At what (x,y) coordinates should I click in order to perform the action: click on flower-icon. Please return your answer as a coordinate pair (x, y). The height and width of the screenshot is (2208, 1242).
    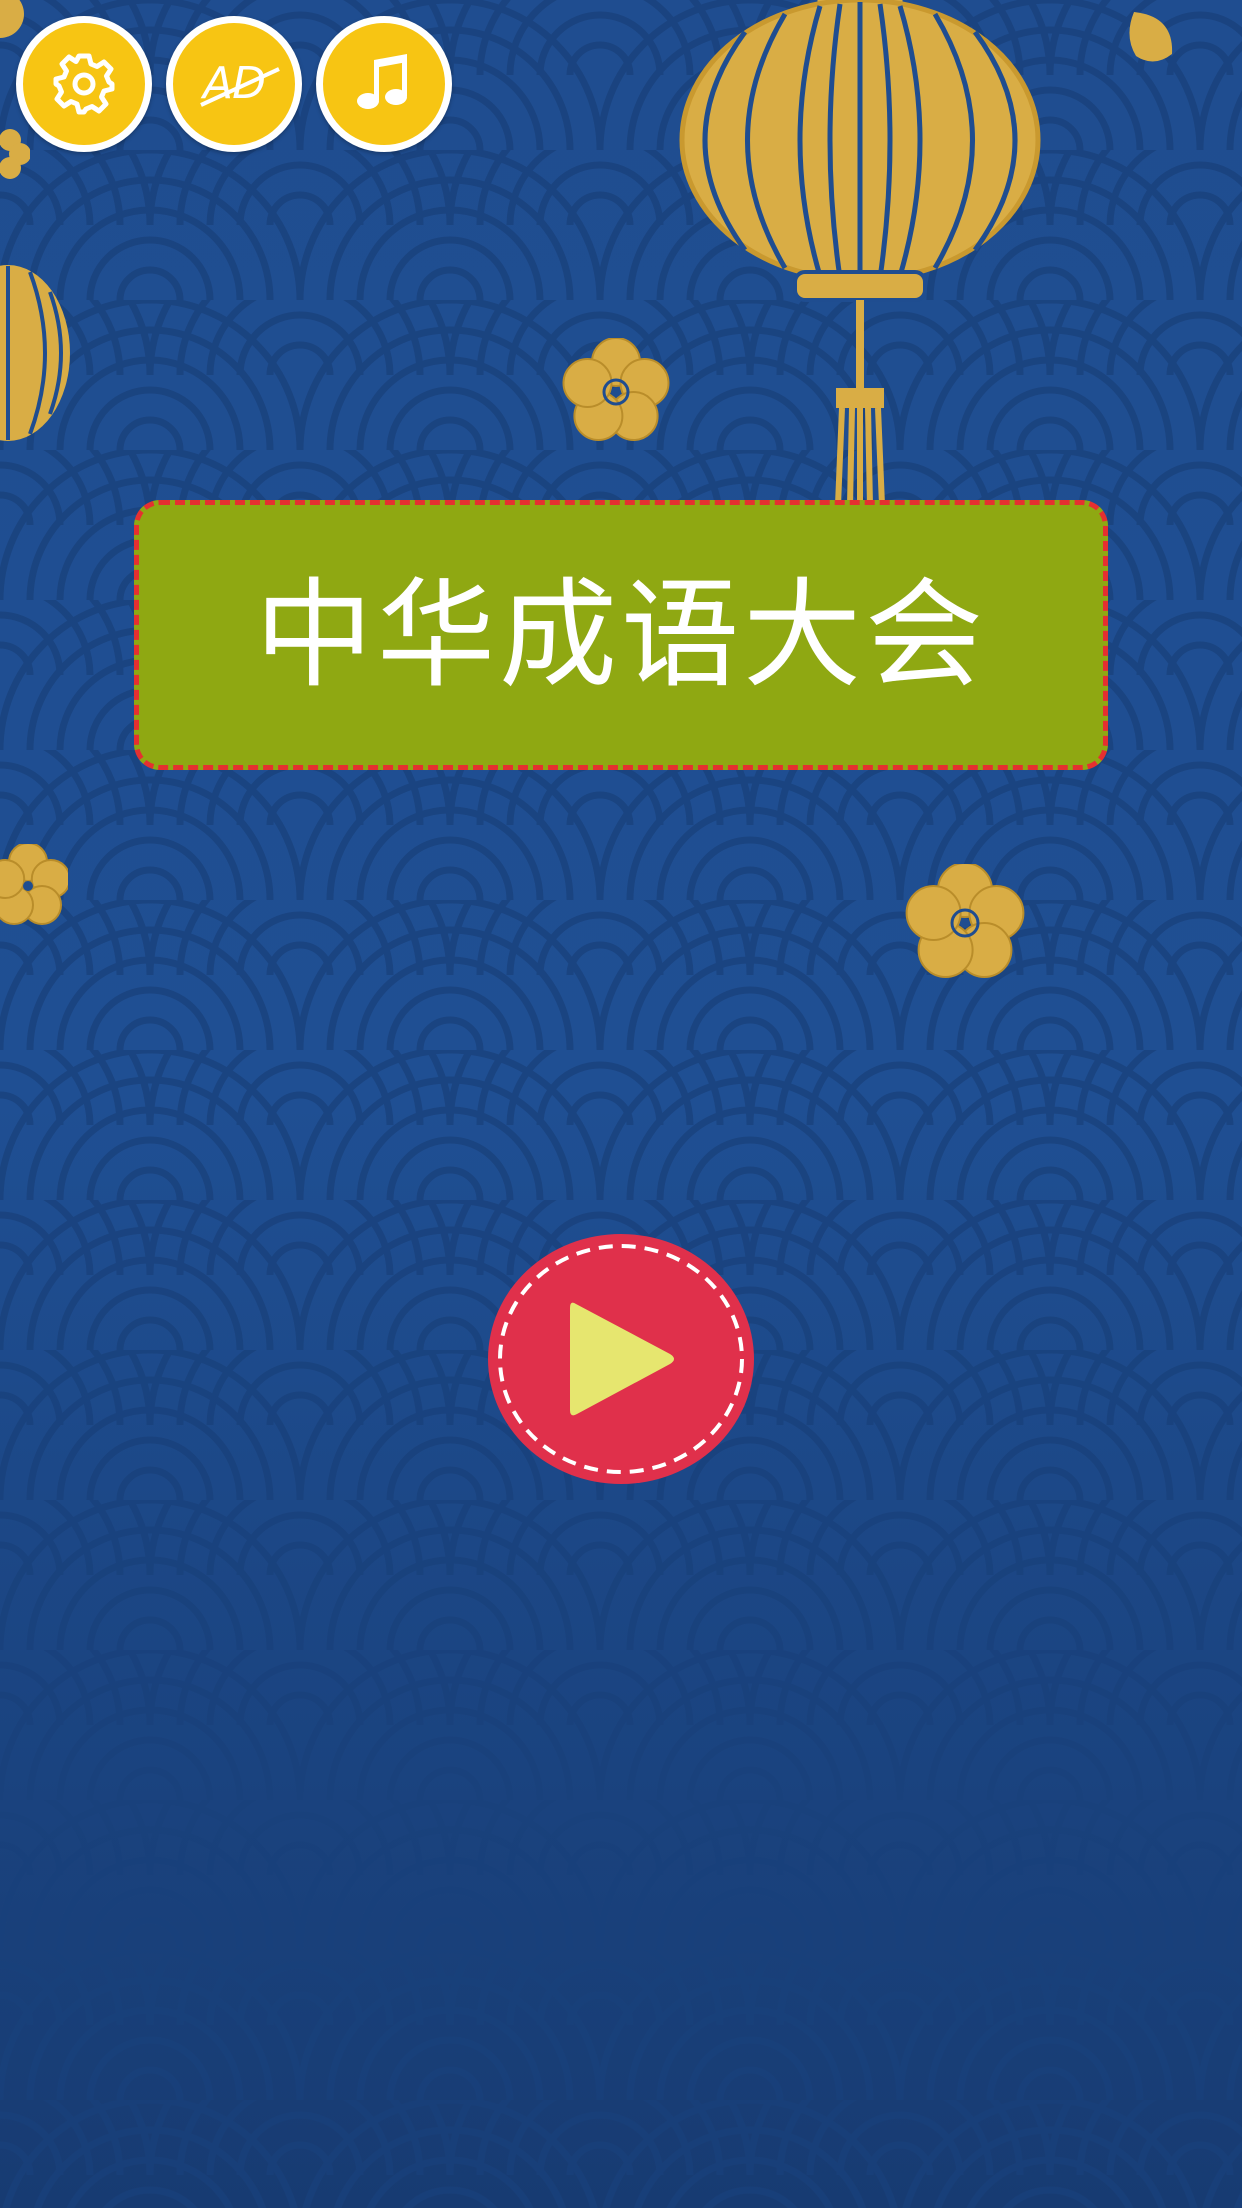
    Looking at the image, I should click on (12, 19).